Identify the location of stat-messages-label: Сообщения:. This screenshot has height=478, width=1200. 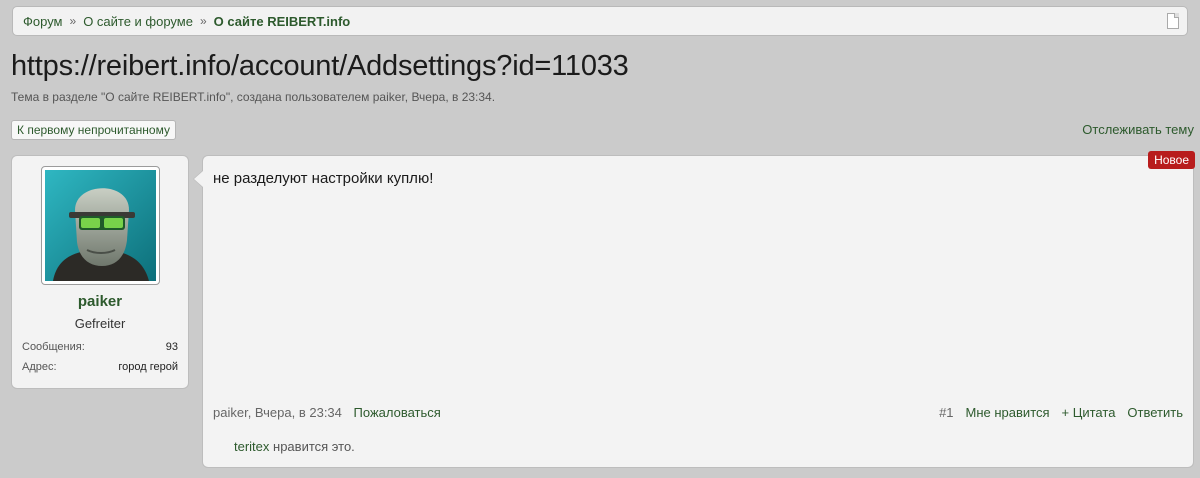
(53, 347).